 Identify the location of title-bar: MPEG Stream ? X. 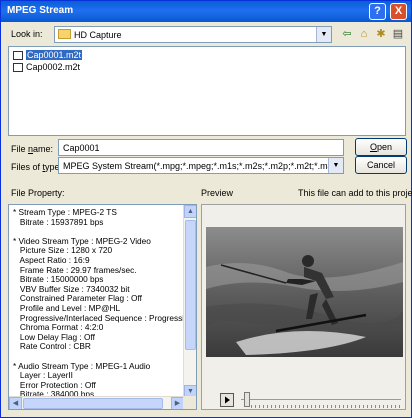
(206, 11).